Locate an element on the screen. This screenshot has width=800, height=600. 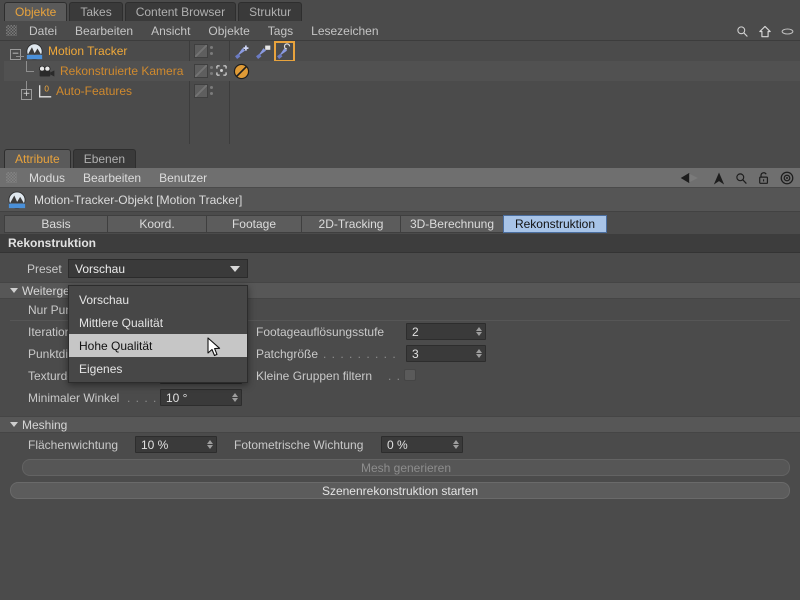
attribute-manager-toolbar-icons is located at coordinates (736, 178).